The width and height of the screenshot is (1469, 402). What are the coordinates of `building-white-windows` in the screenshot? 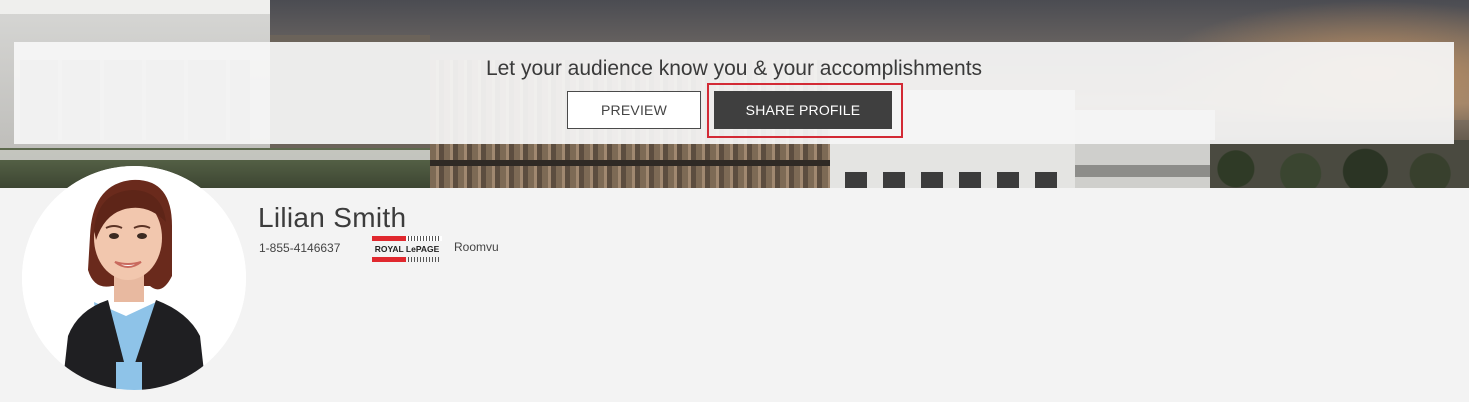 It's located at (955, 180).